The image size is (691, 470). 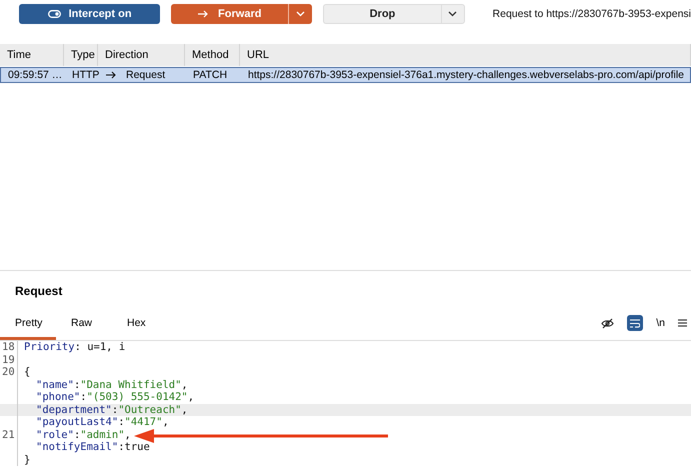 I want to click on line-number: 18, so click(x=9, y=347).